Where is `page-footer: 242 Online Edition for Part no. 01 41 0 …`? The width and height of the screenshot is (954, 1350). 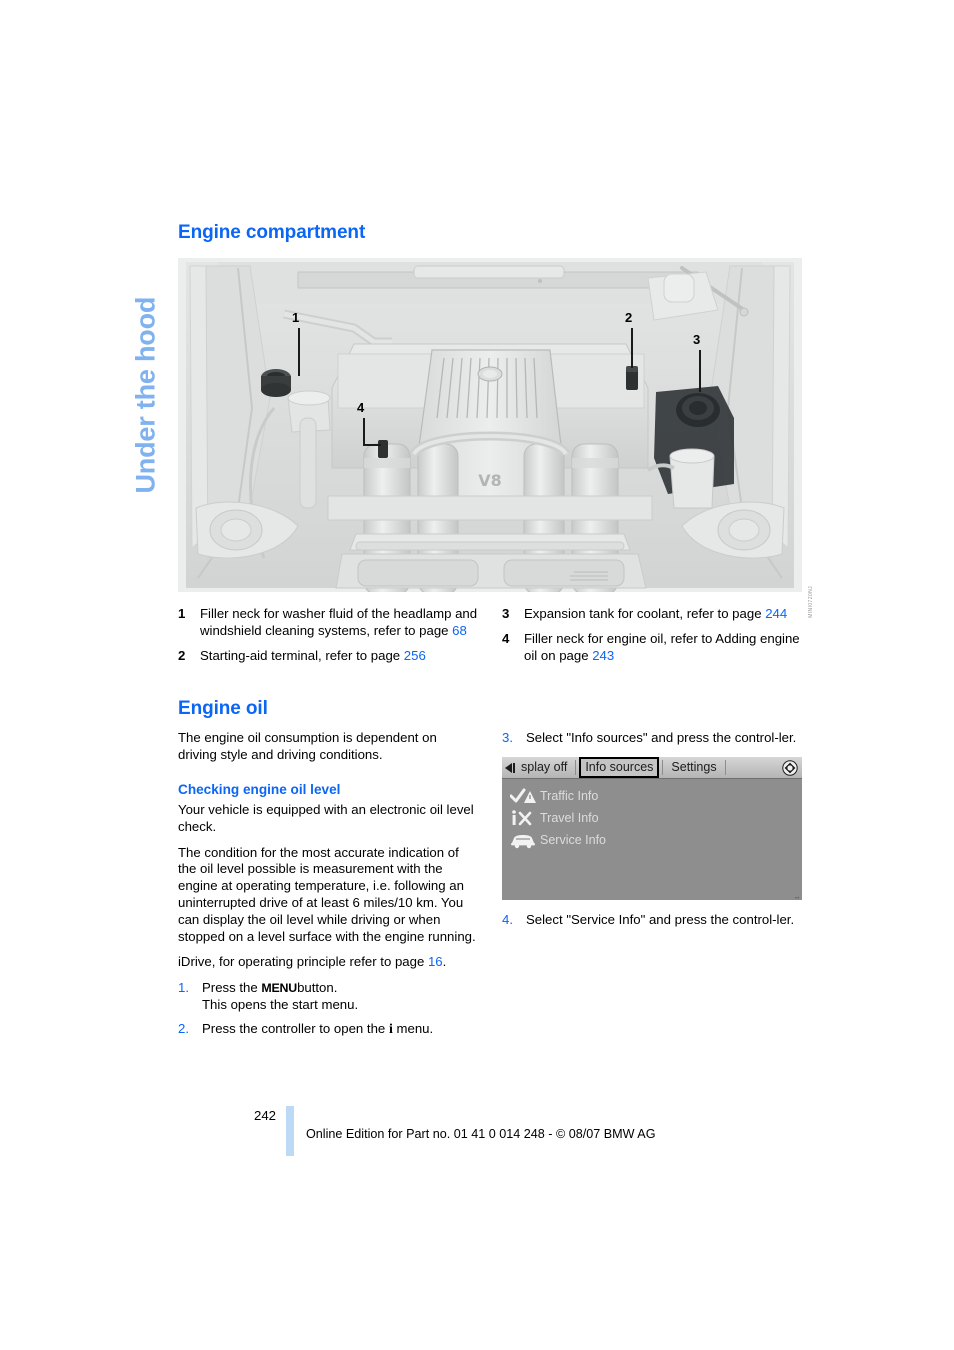 page-footer: 242 Online Edition for Part no. 01 41 0 … is located at coordinates (490, 1132).